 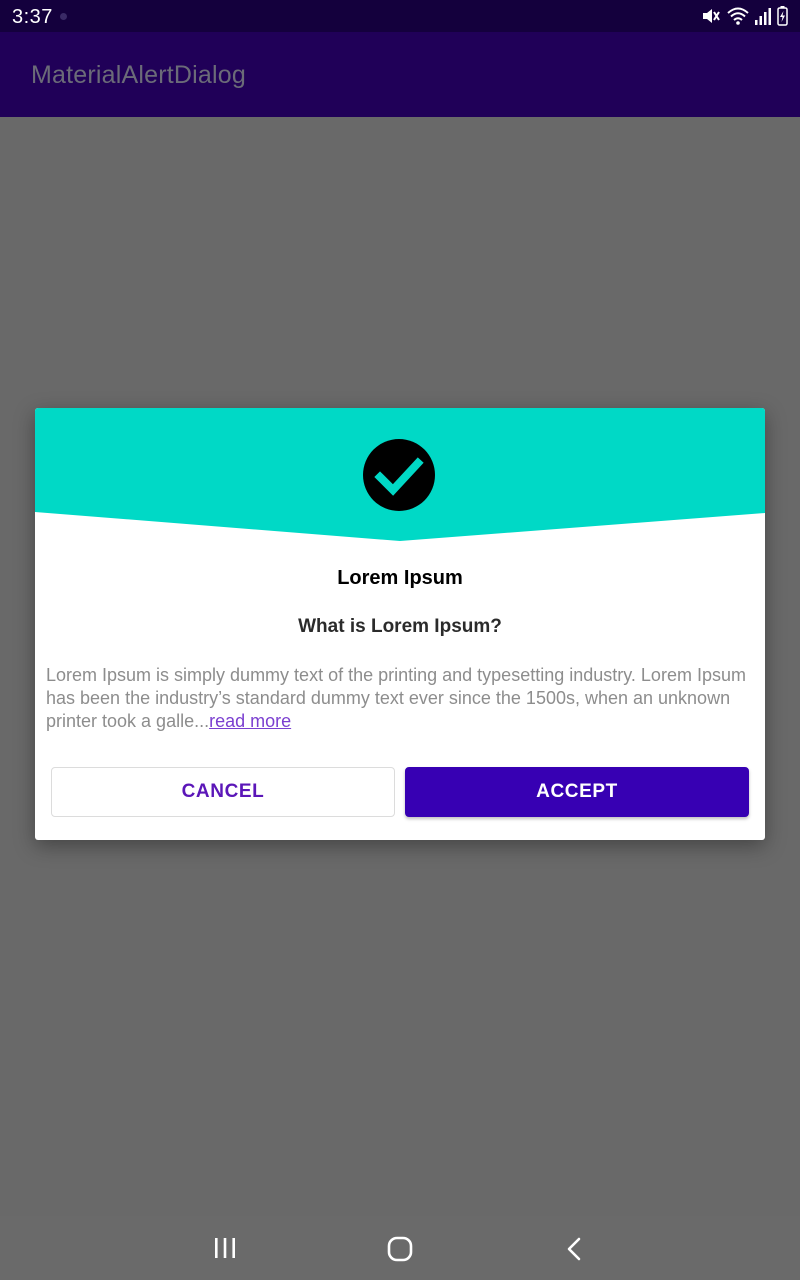 What do you see at coordinates (711, 16) in the screenshot?
I see `mute-icon` at bounding box center [711, 16].